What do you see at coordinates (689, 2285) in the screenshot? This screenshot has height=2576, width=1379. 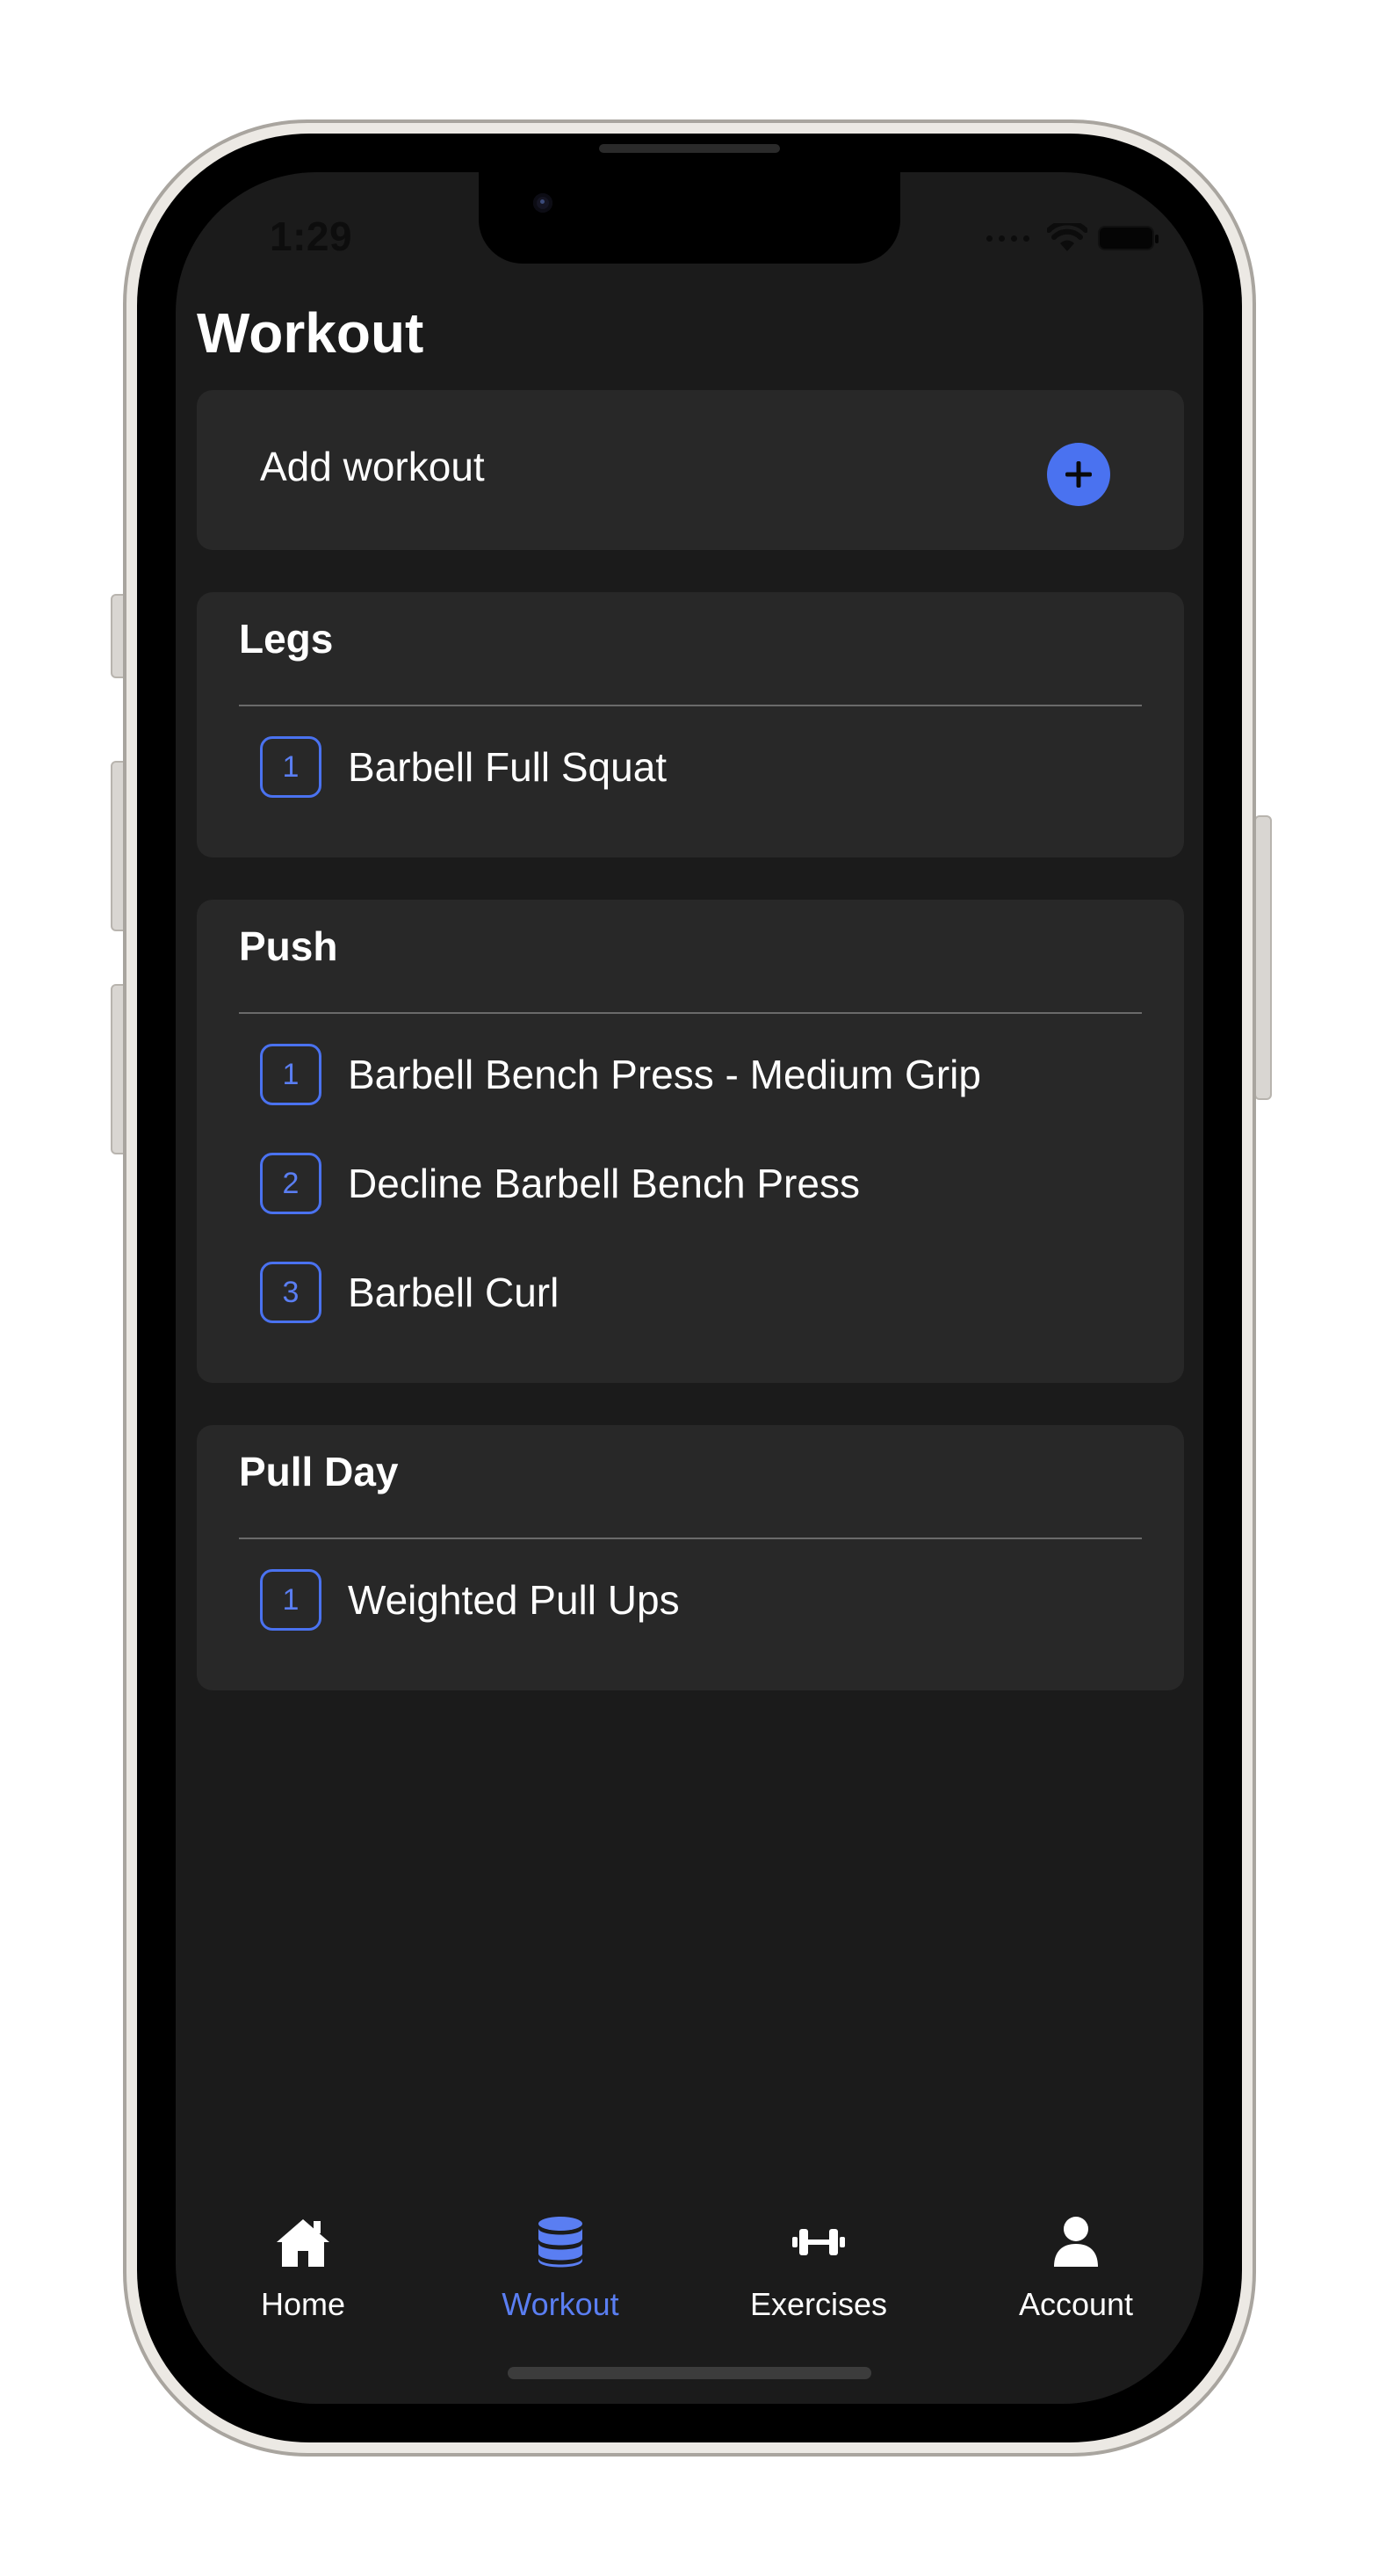 I see `tab-bar: Home Workout Exercises Account` at bounding box center [689, 2285].